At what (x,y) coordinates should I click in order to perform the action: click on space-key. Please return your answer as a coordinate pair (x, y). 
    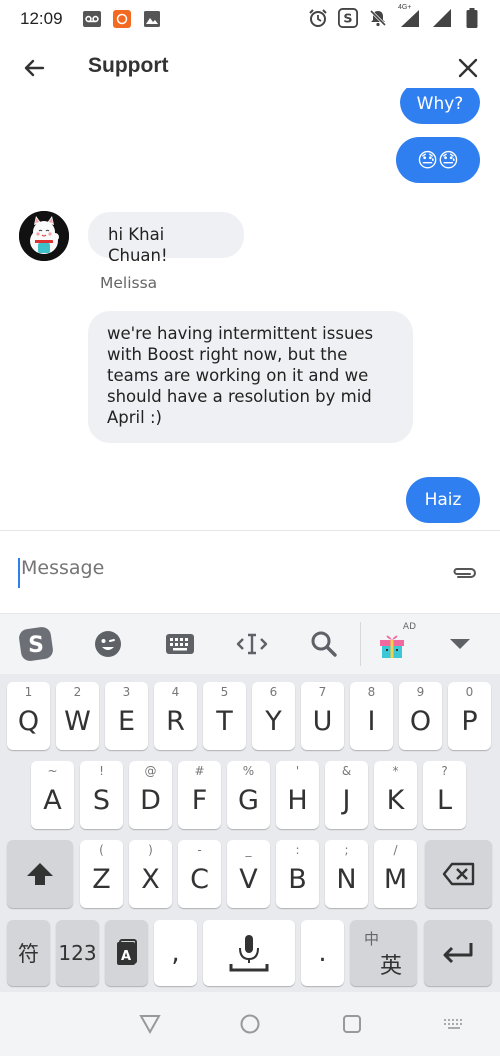
    Looking at the image, I should click on (249, 953).